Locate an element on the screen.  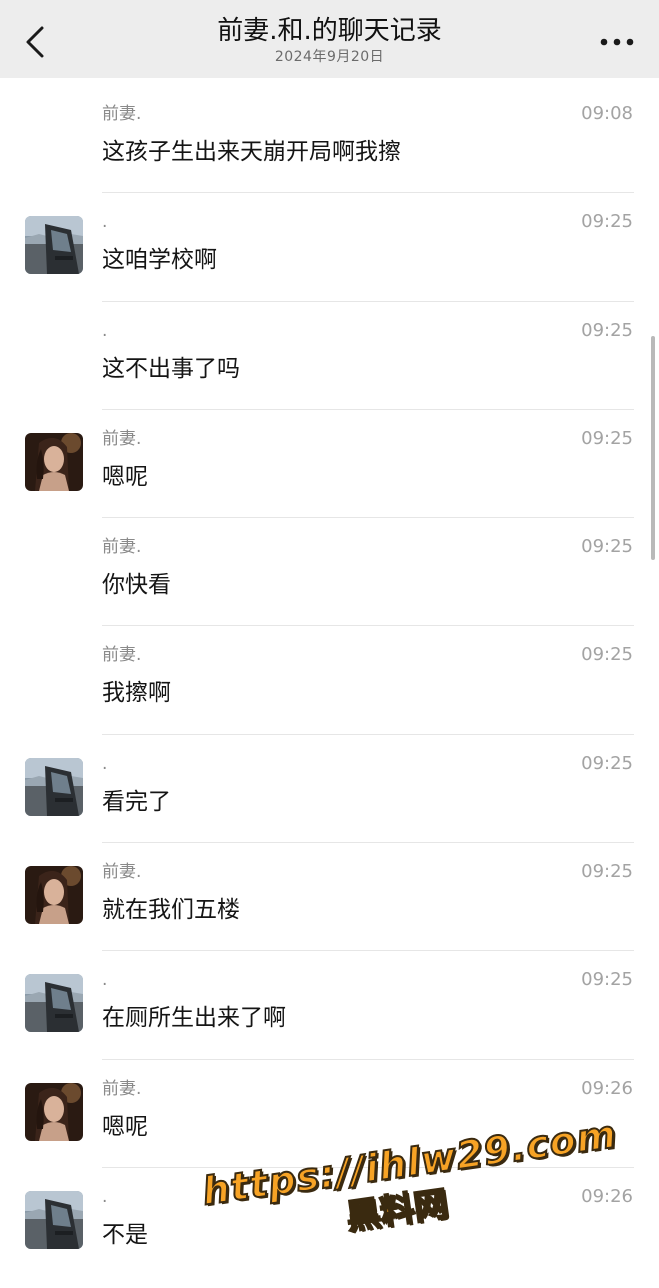
message-item: 前妻. 09:26 嗯呢 is located at coordinates (329, 1107).